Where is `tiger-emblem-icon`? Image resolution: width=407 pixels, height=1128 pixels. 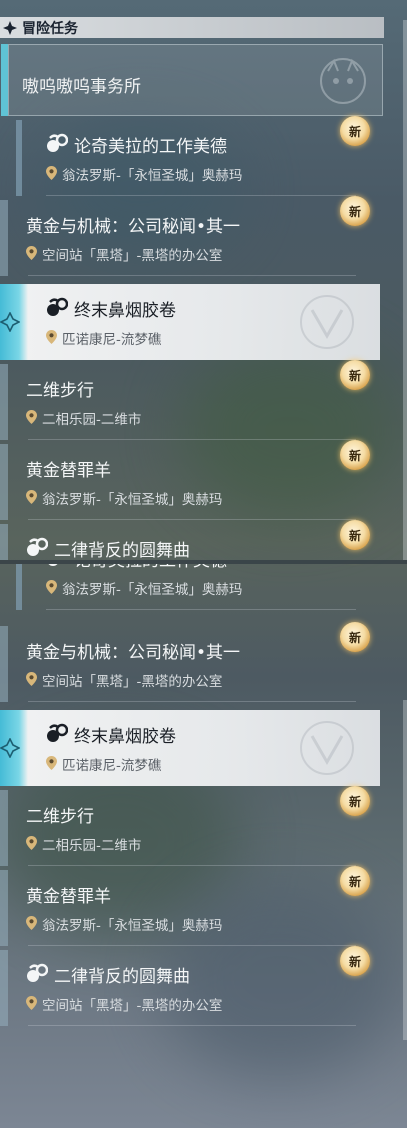
tiger-emblem-icon is located at coordinates (343, 81).